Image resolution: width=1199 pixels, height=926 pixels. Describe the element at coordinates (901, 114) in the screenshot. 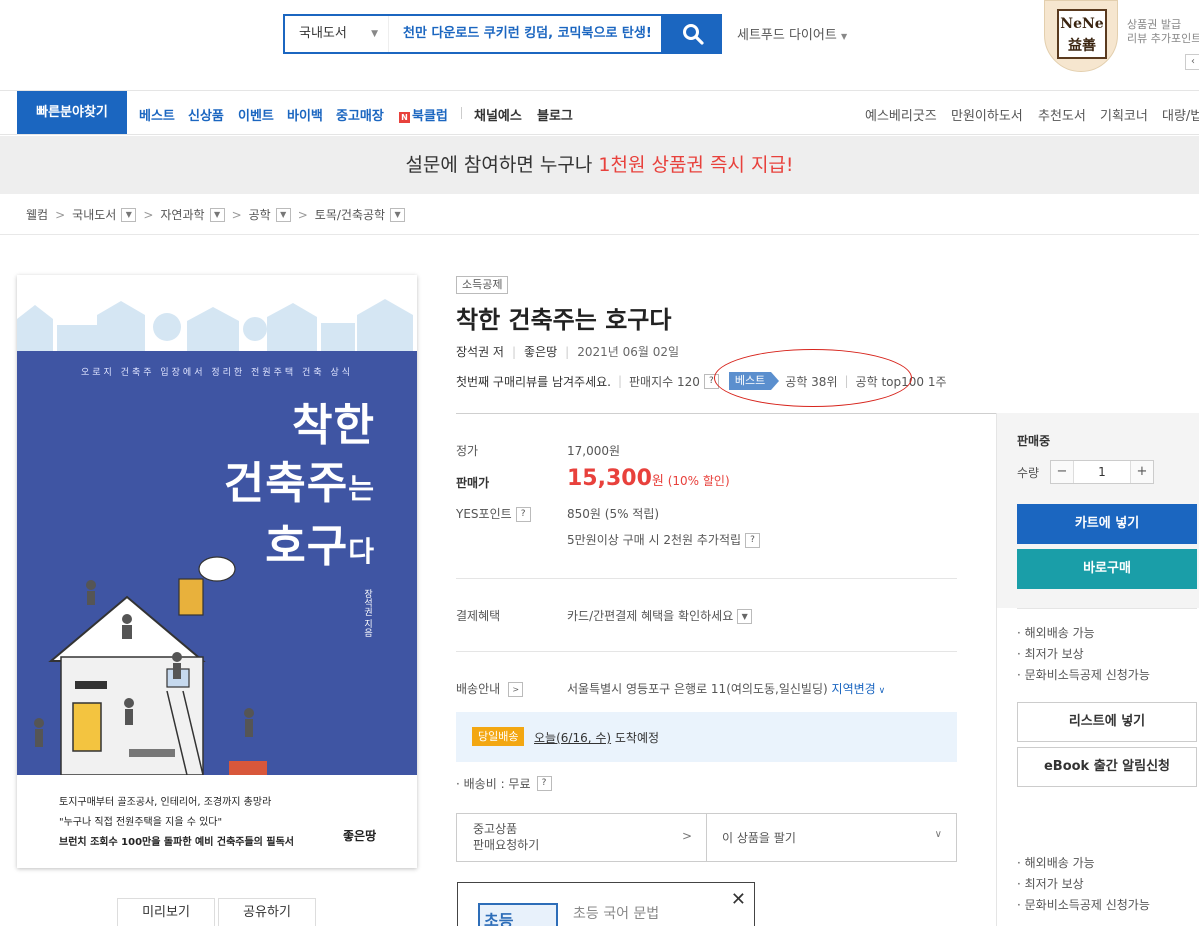

I see `nav-right-goods: 예스베리굿즈` at that location.